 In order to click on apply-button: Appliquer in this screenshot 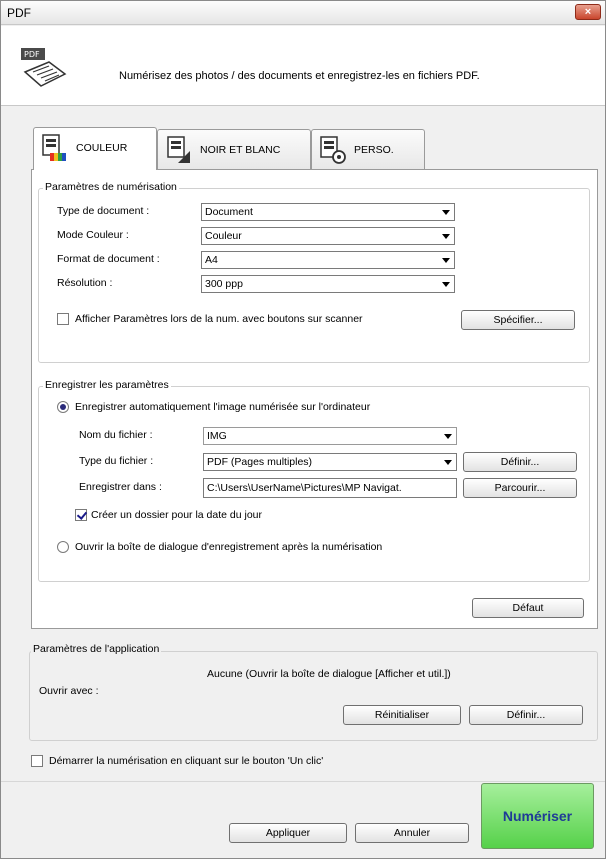, I will do `click(288, 833)`.